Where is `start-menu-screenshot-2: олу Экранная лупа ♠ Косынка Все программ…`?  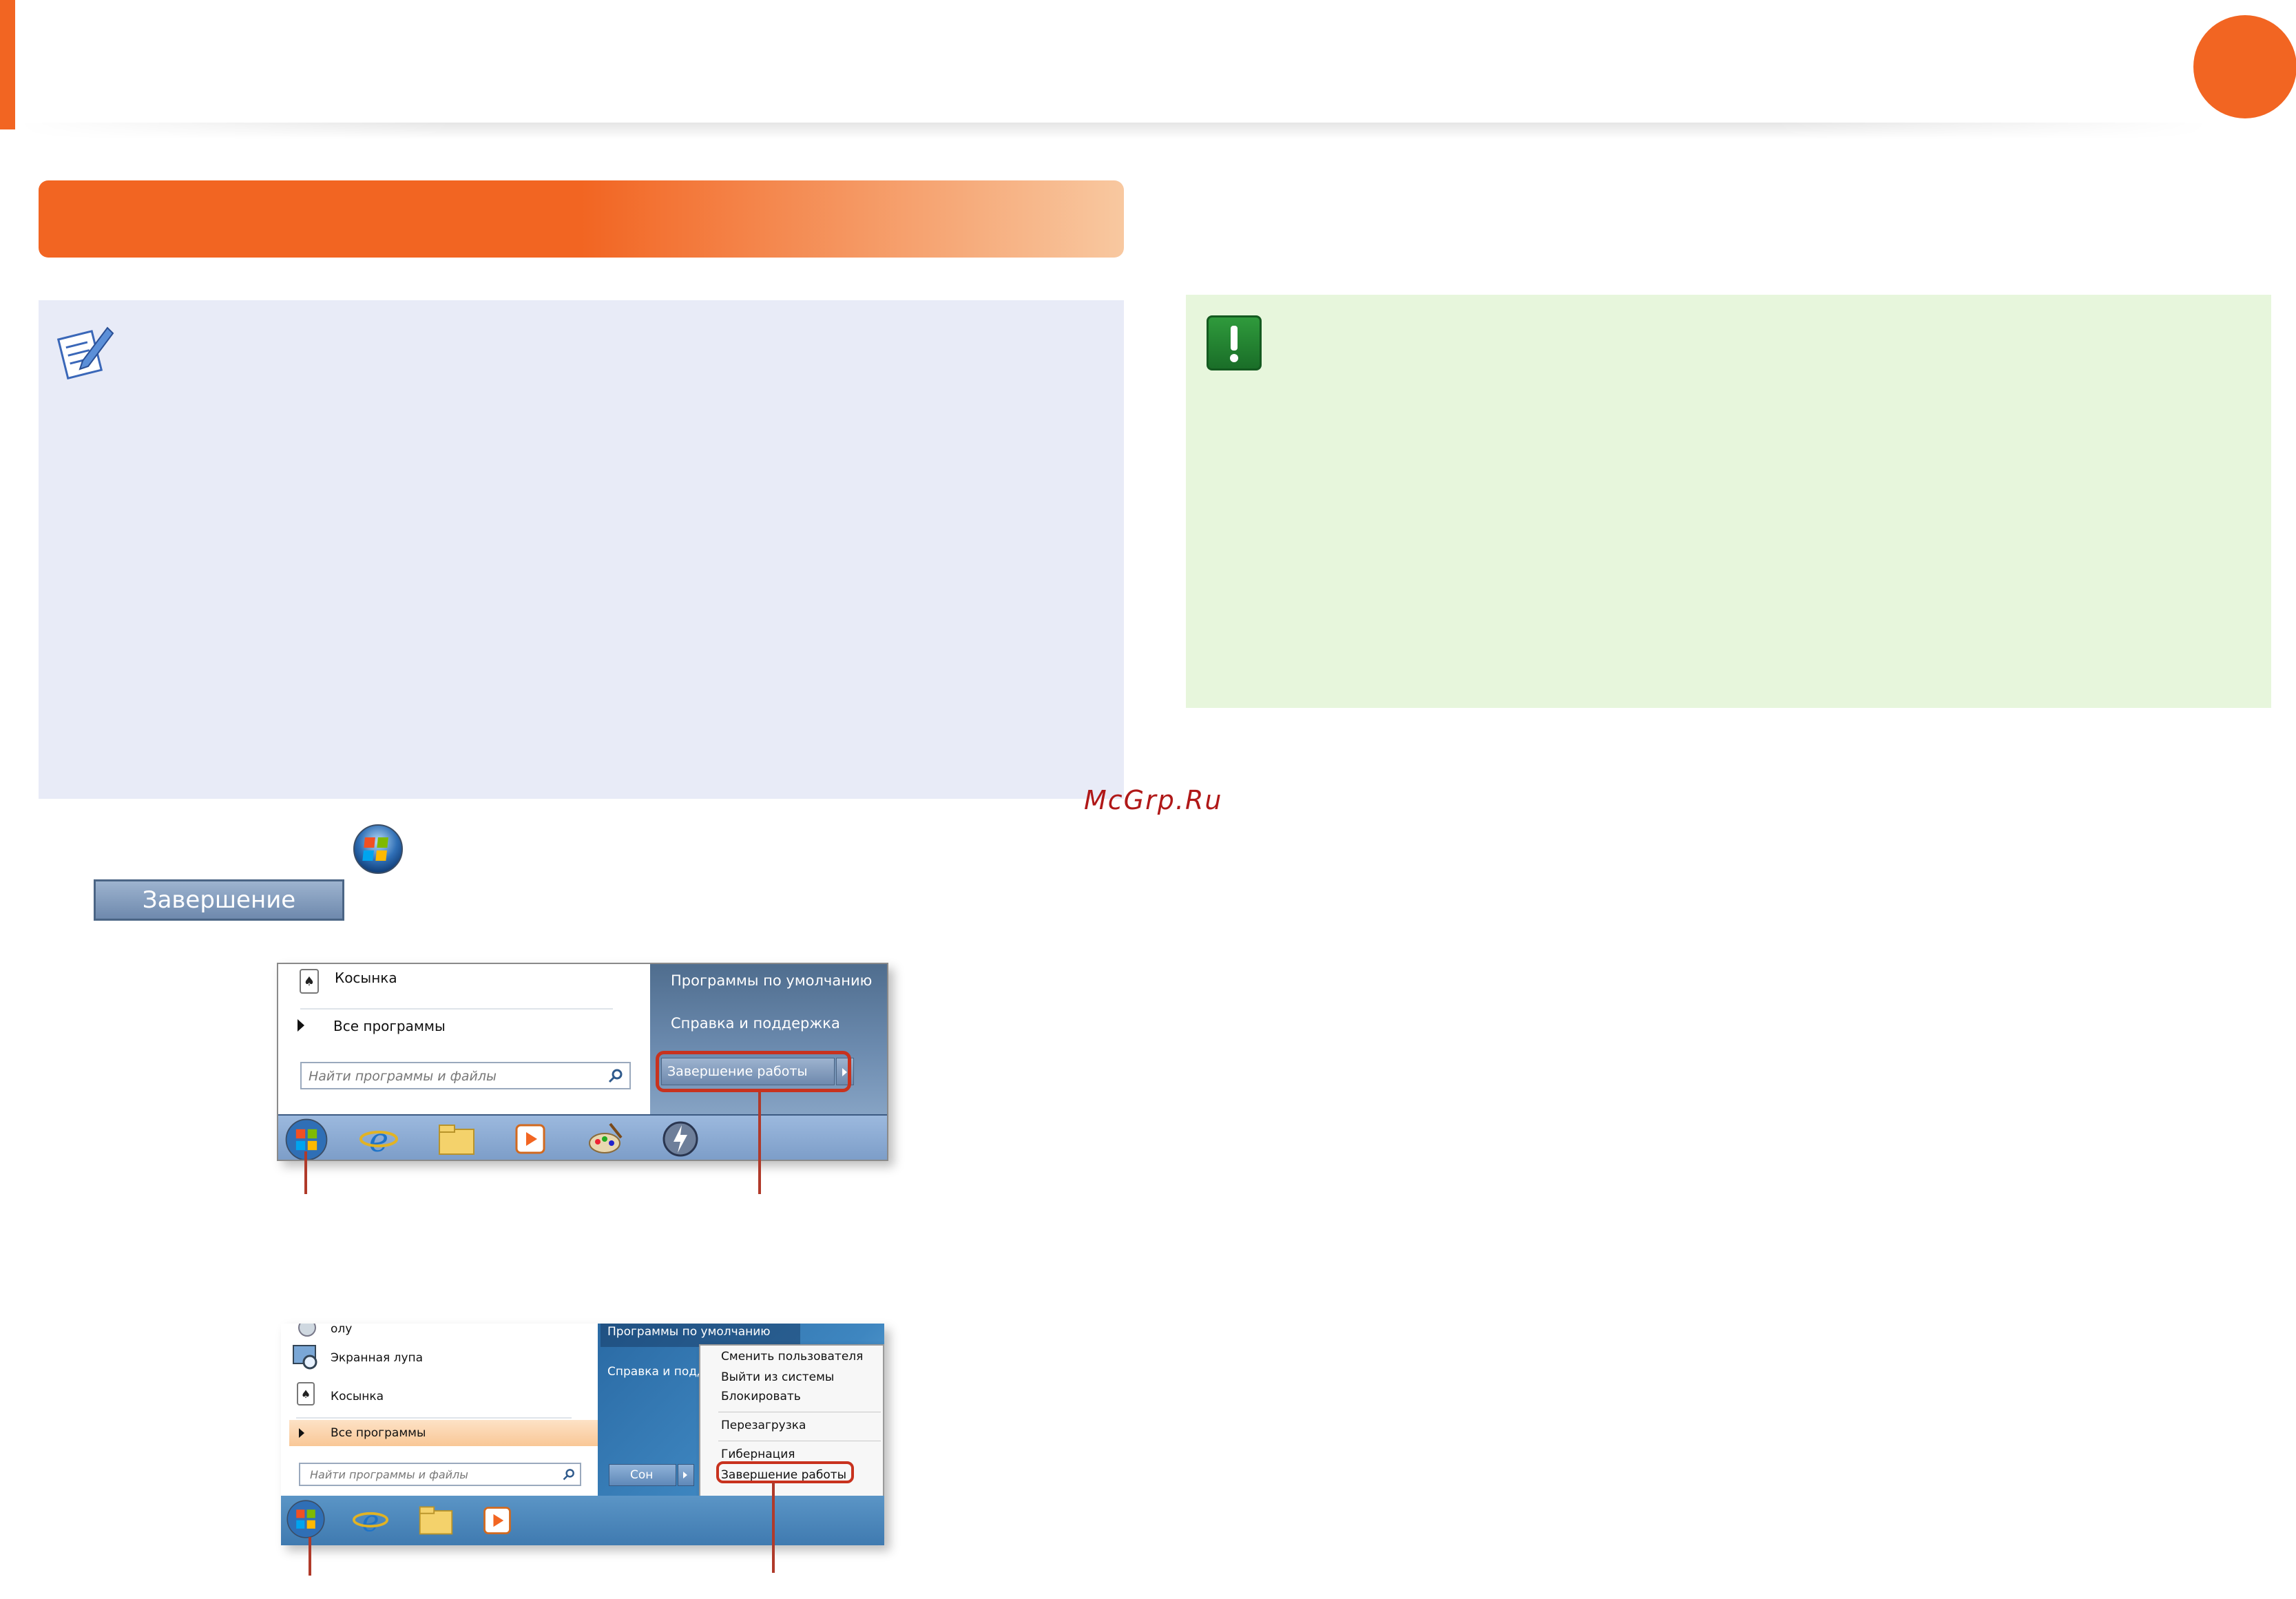
start-menu-screenshot-2: олу Экранная лупа ♠ Косынка Все программ… is located at coordinates (582, 1434).